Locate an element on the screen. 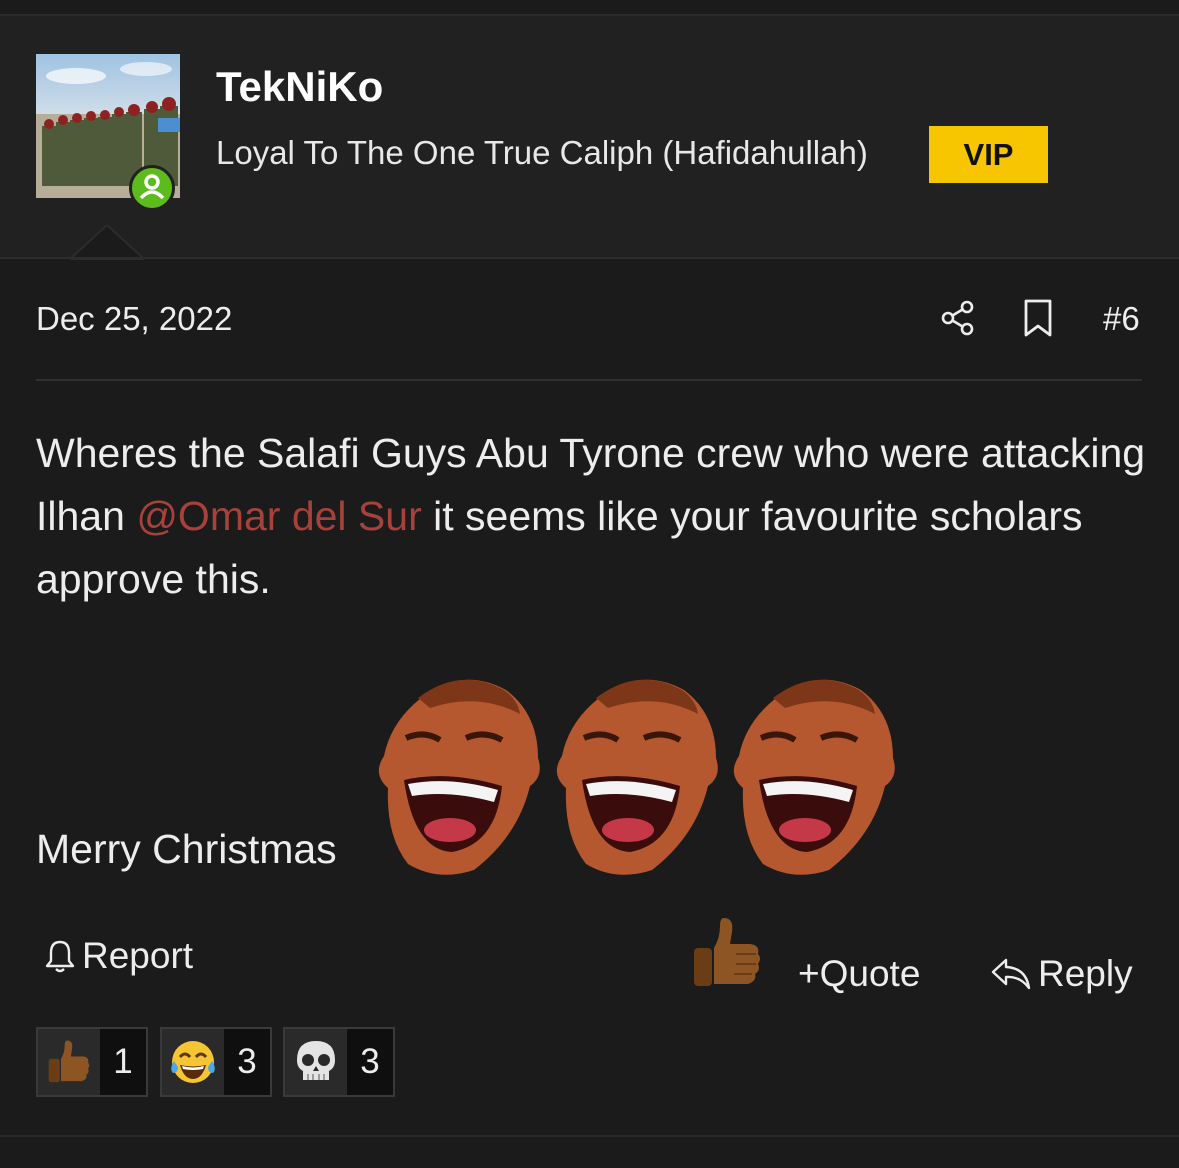 This screenshot has height=1168, width=1179. post-header-divider is located at coordinates (589, 380).